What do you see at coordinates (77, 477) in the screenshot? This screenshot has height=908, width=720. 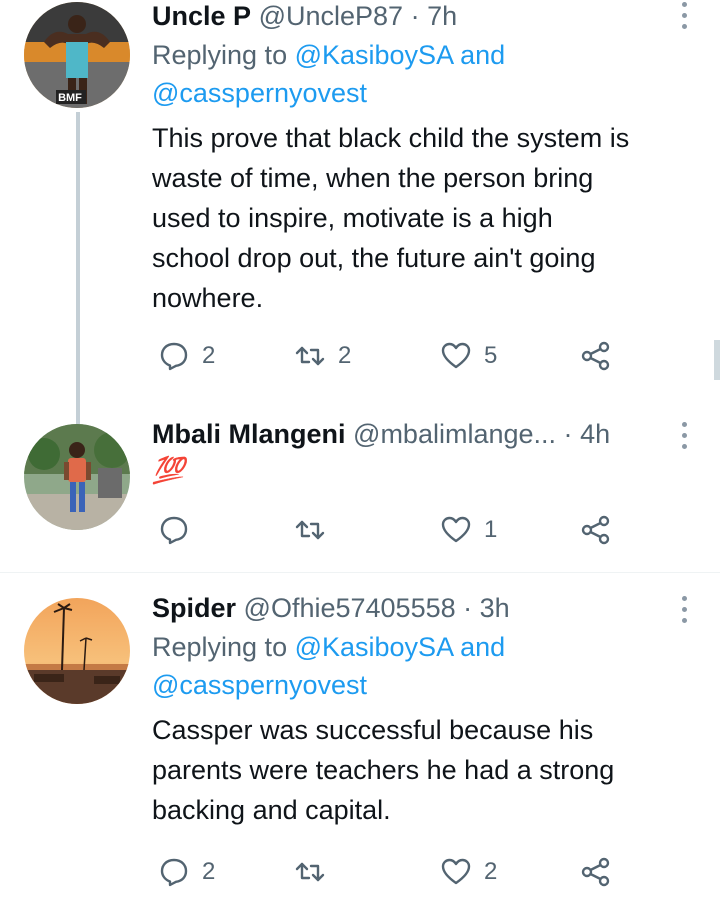 I see `avatar-mbali-mlangeni` at bounding box center [77, 477].